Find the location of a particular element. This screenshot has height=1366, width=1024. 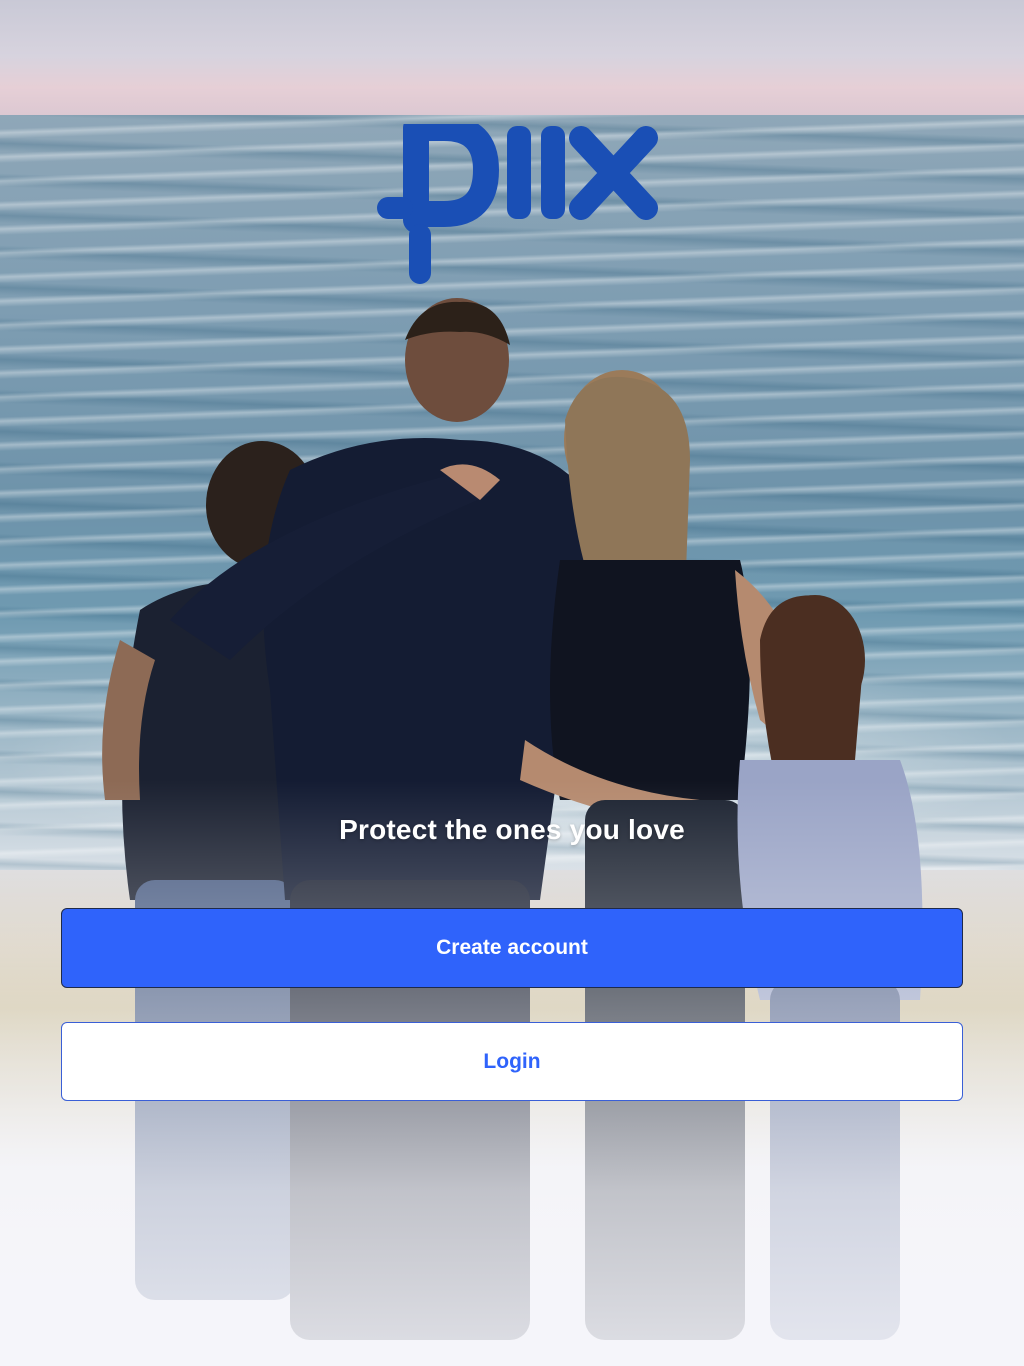

login-label: Login is located at coordinates (512, 1061).